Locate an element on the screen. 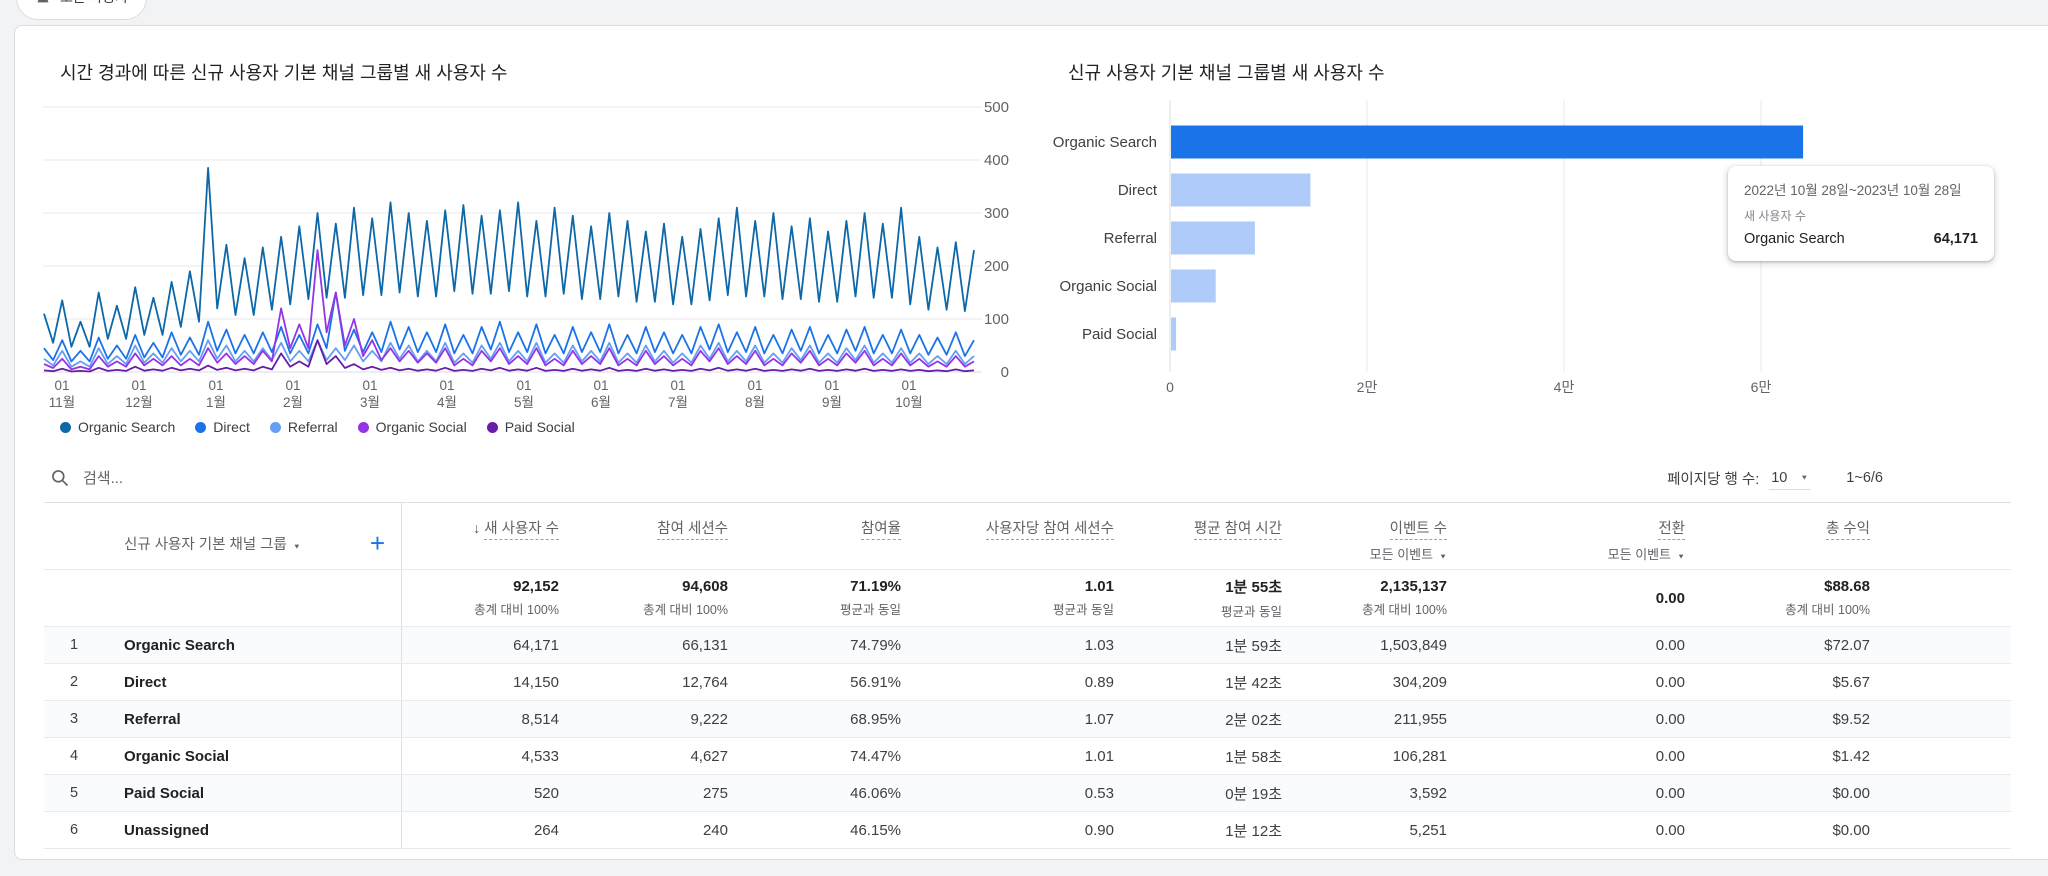 Image resolution: width=2048 pixels, height=876 pixels. metric-cell: $72.07 is located at coordinates (1847, 645).